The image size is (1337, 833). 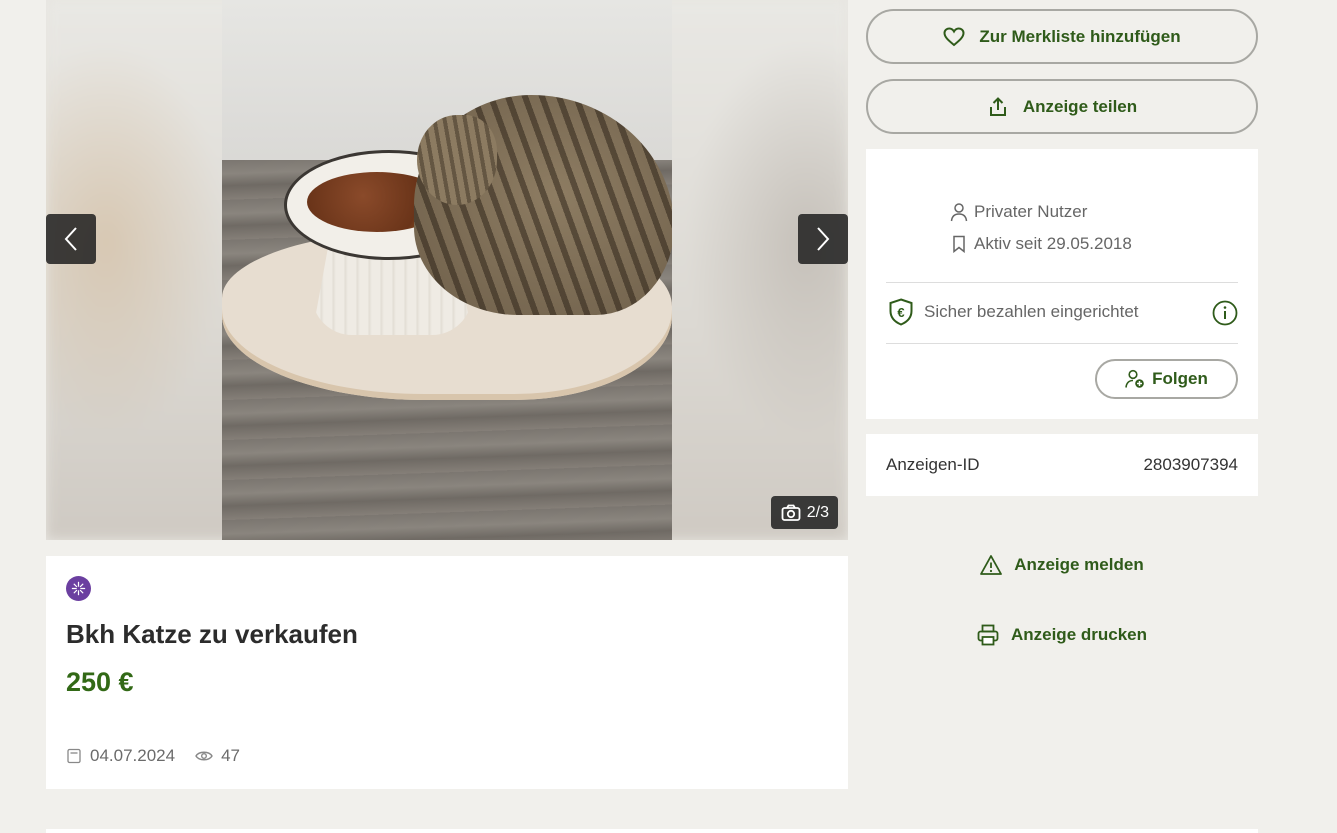 What do you see at coordinates (1079, 564) in the screenshot?
I see `report-ad-label: Anzeige melden` at bounding box center [1079, 564].